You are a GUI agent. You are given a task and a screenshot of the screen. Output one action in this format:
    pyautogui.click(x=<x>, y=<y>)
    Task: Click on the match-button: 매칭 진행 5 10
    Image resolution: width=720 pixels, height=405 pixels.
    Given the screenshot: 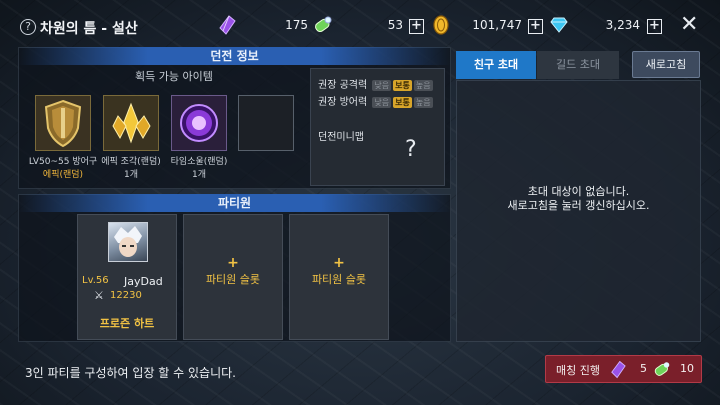 What is the action you would take?
    pyautogui.click(x=623, y=369)
    